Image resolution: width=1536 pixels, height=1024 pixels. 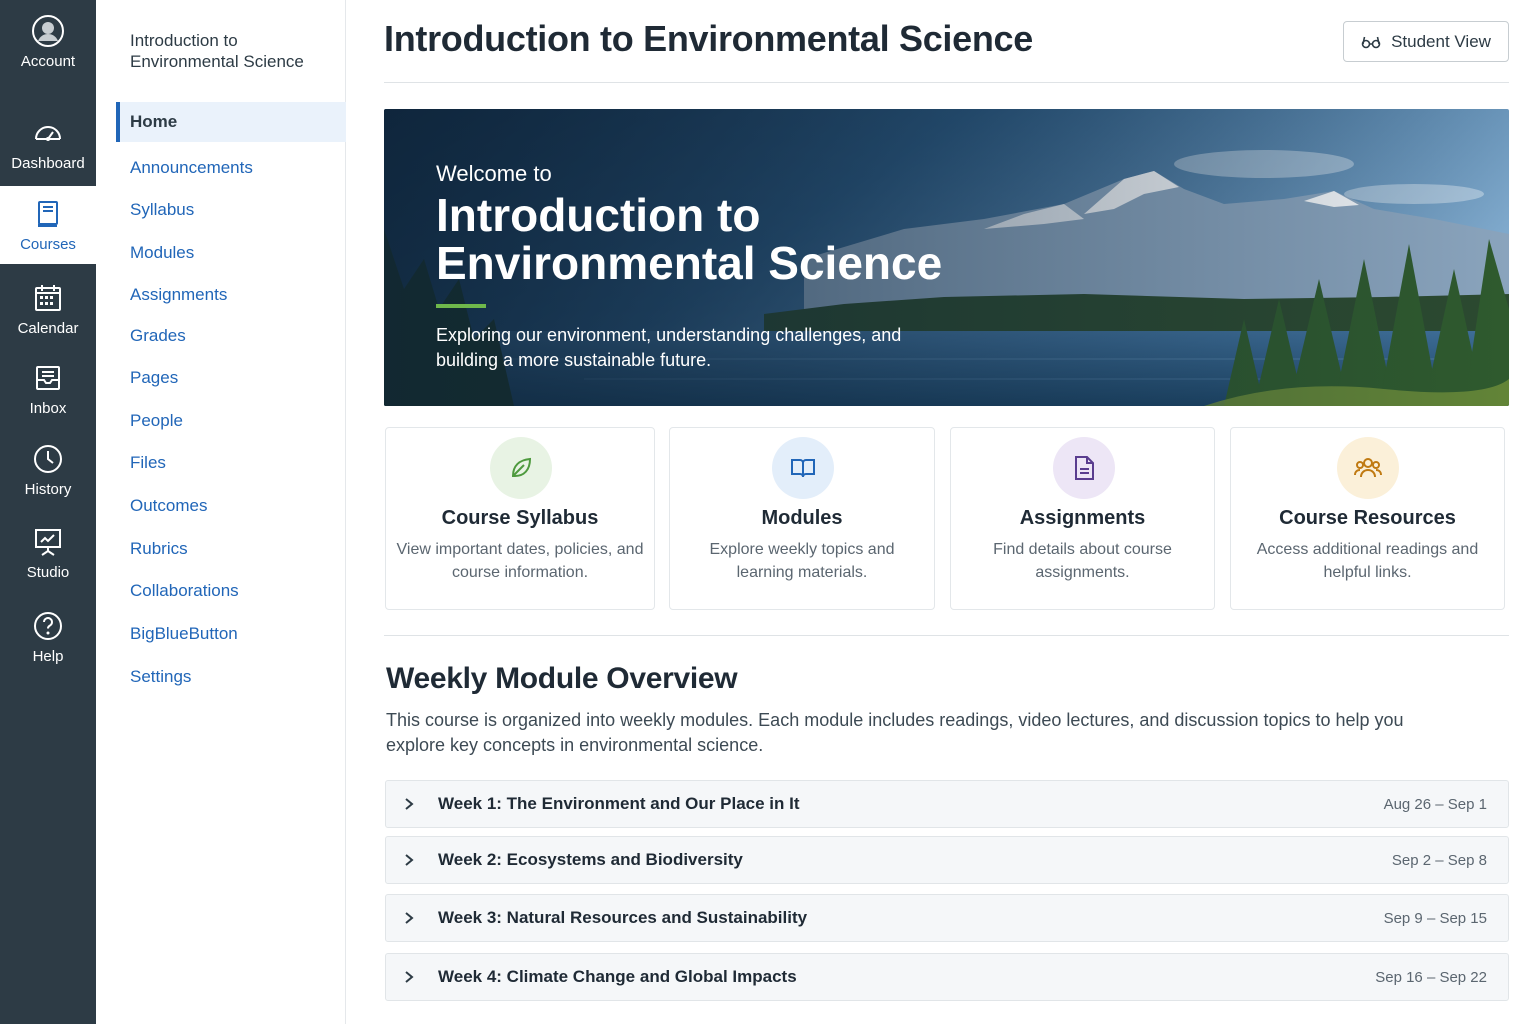 What do you see at coordinates (231, 295) in the screenshot?
I see `course-nav-assignments: Assignments` at bounding box center [231, 295].